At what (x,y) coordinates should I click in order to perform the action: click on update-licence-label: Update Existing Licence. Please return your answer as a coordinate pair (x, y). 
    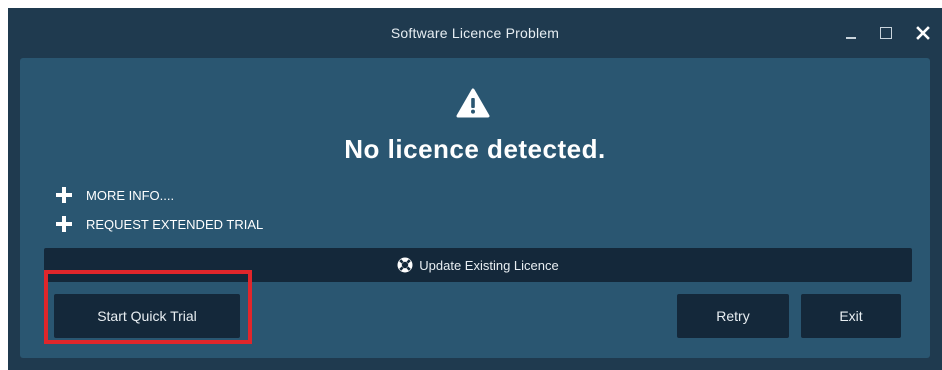
    Looking at the image, I should click on (489, 265).